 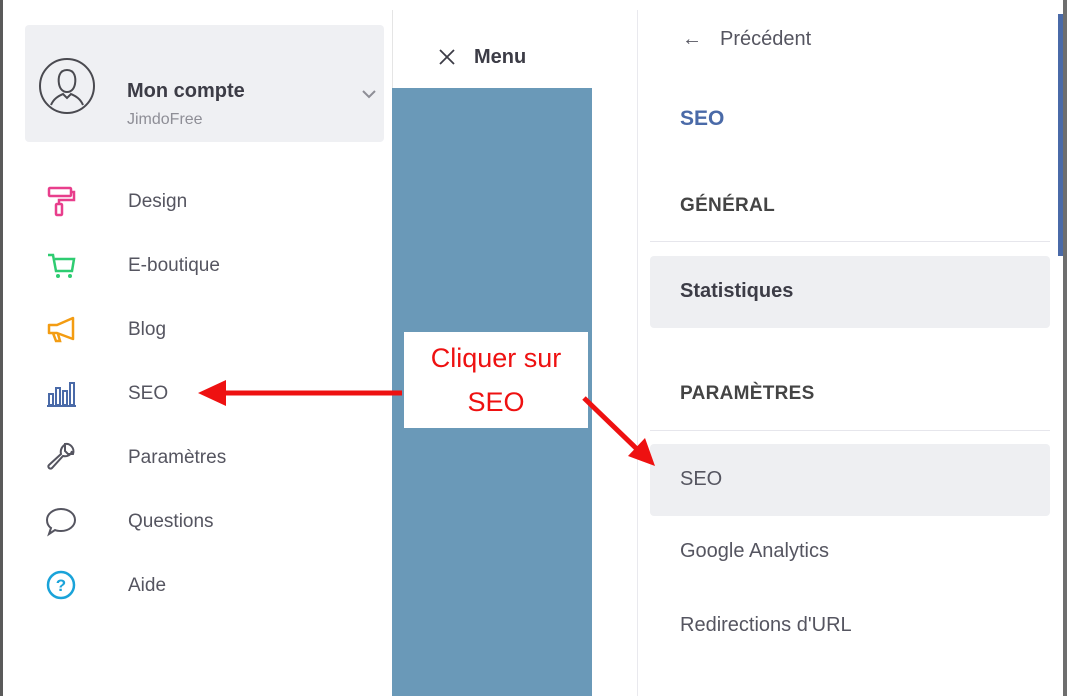 I want to click on nav-label: Blog, so click(x=147, y=329).